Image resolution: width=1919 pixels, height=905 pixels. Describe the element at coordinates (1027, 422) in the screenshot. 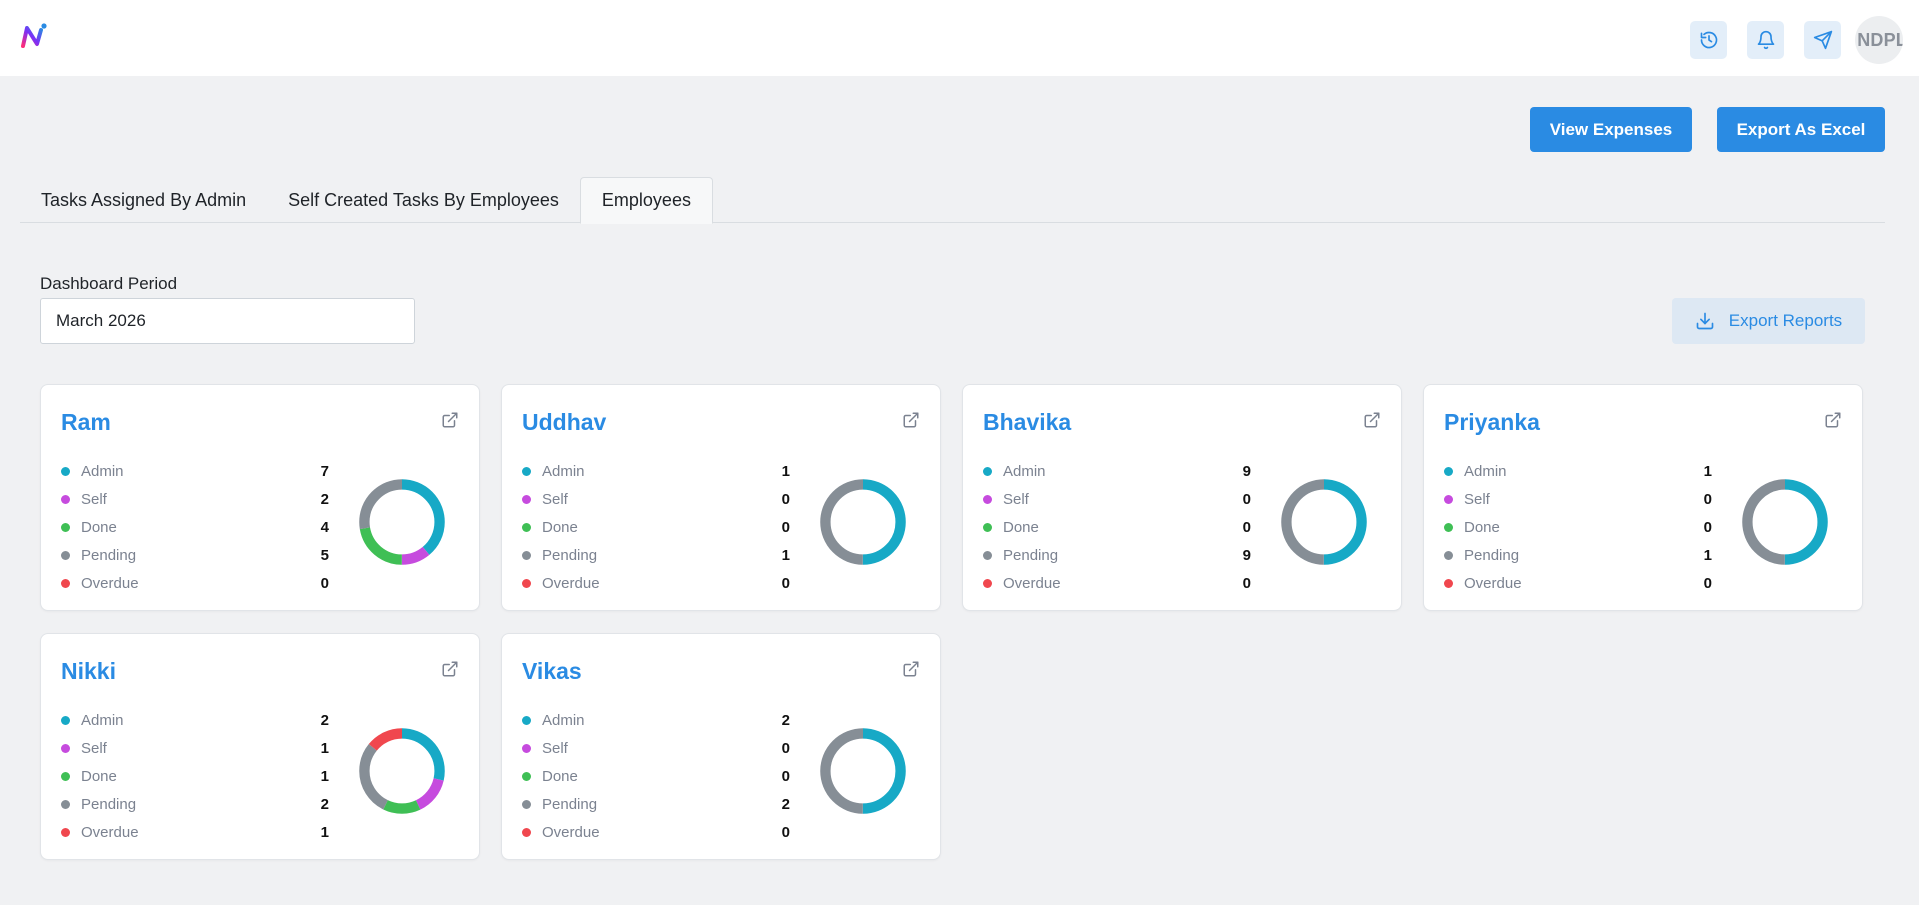

I see `employee-name: Bhavika` at that location.